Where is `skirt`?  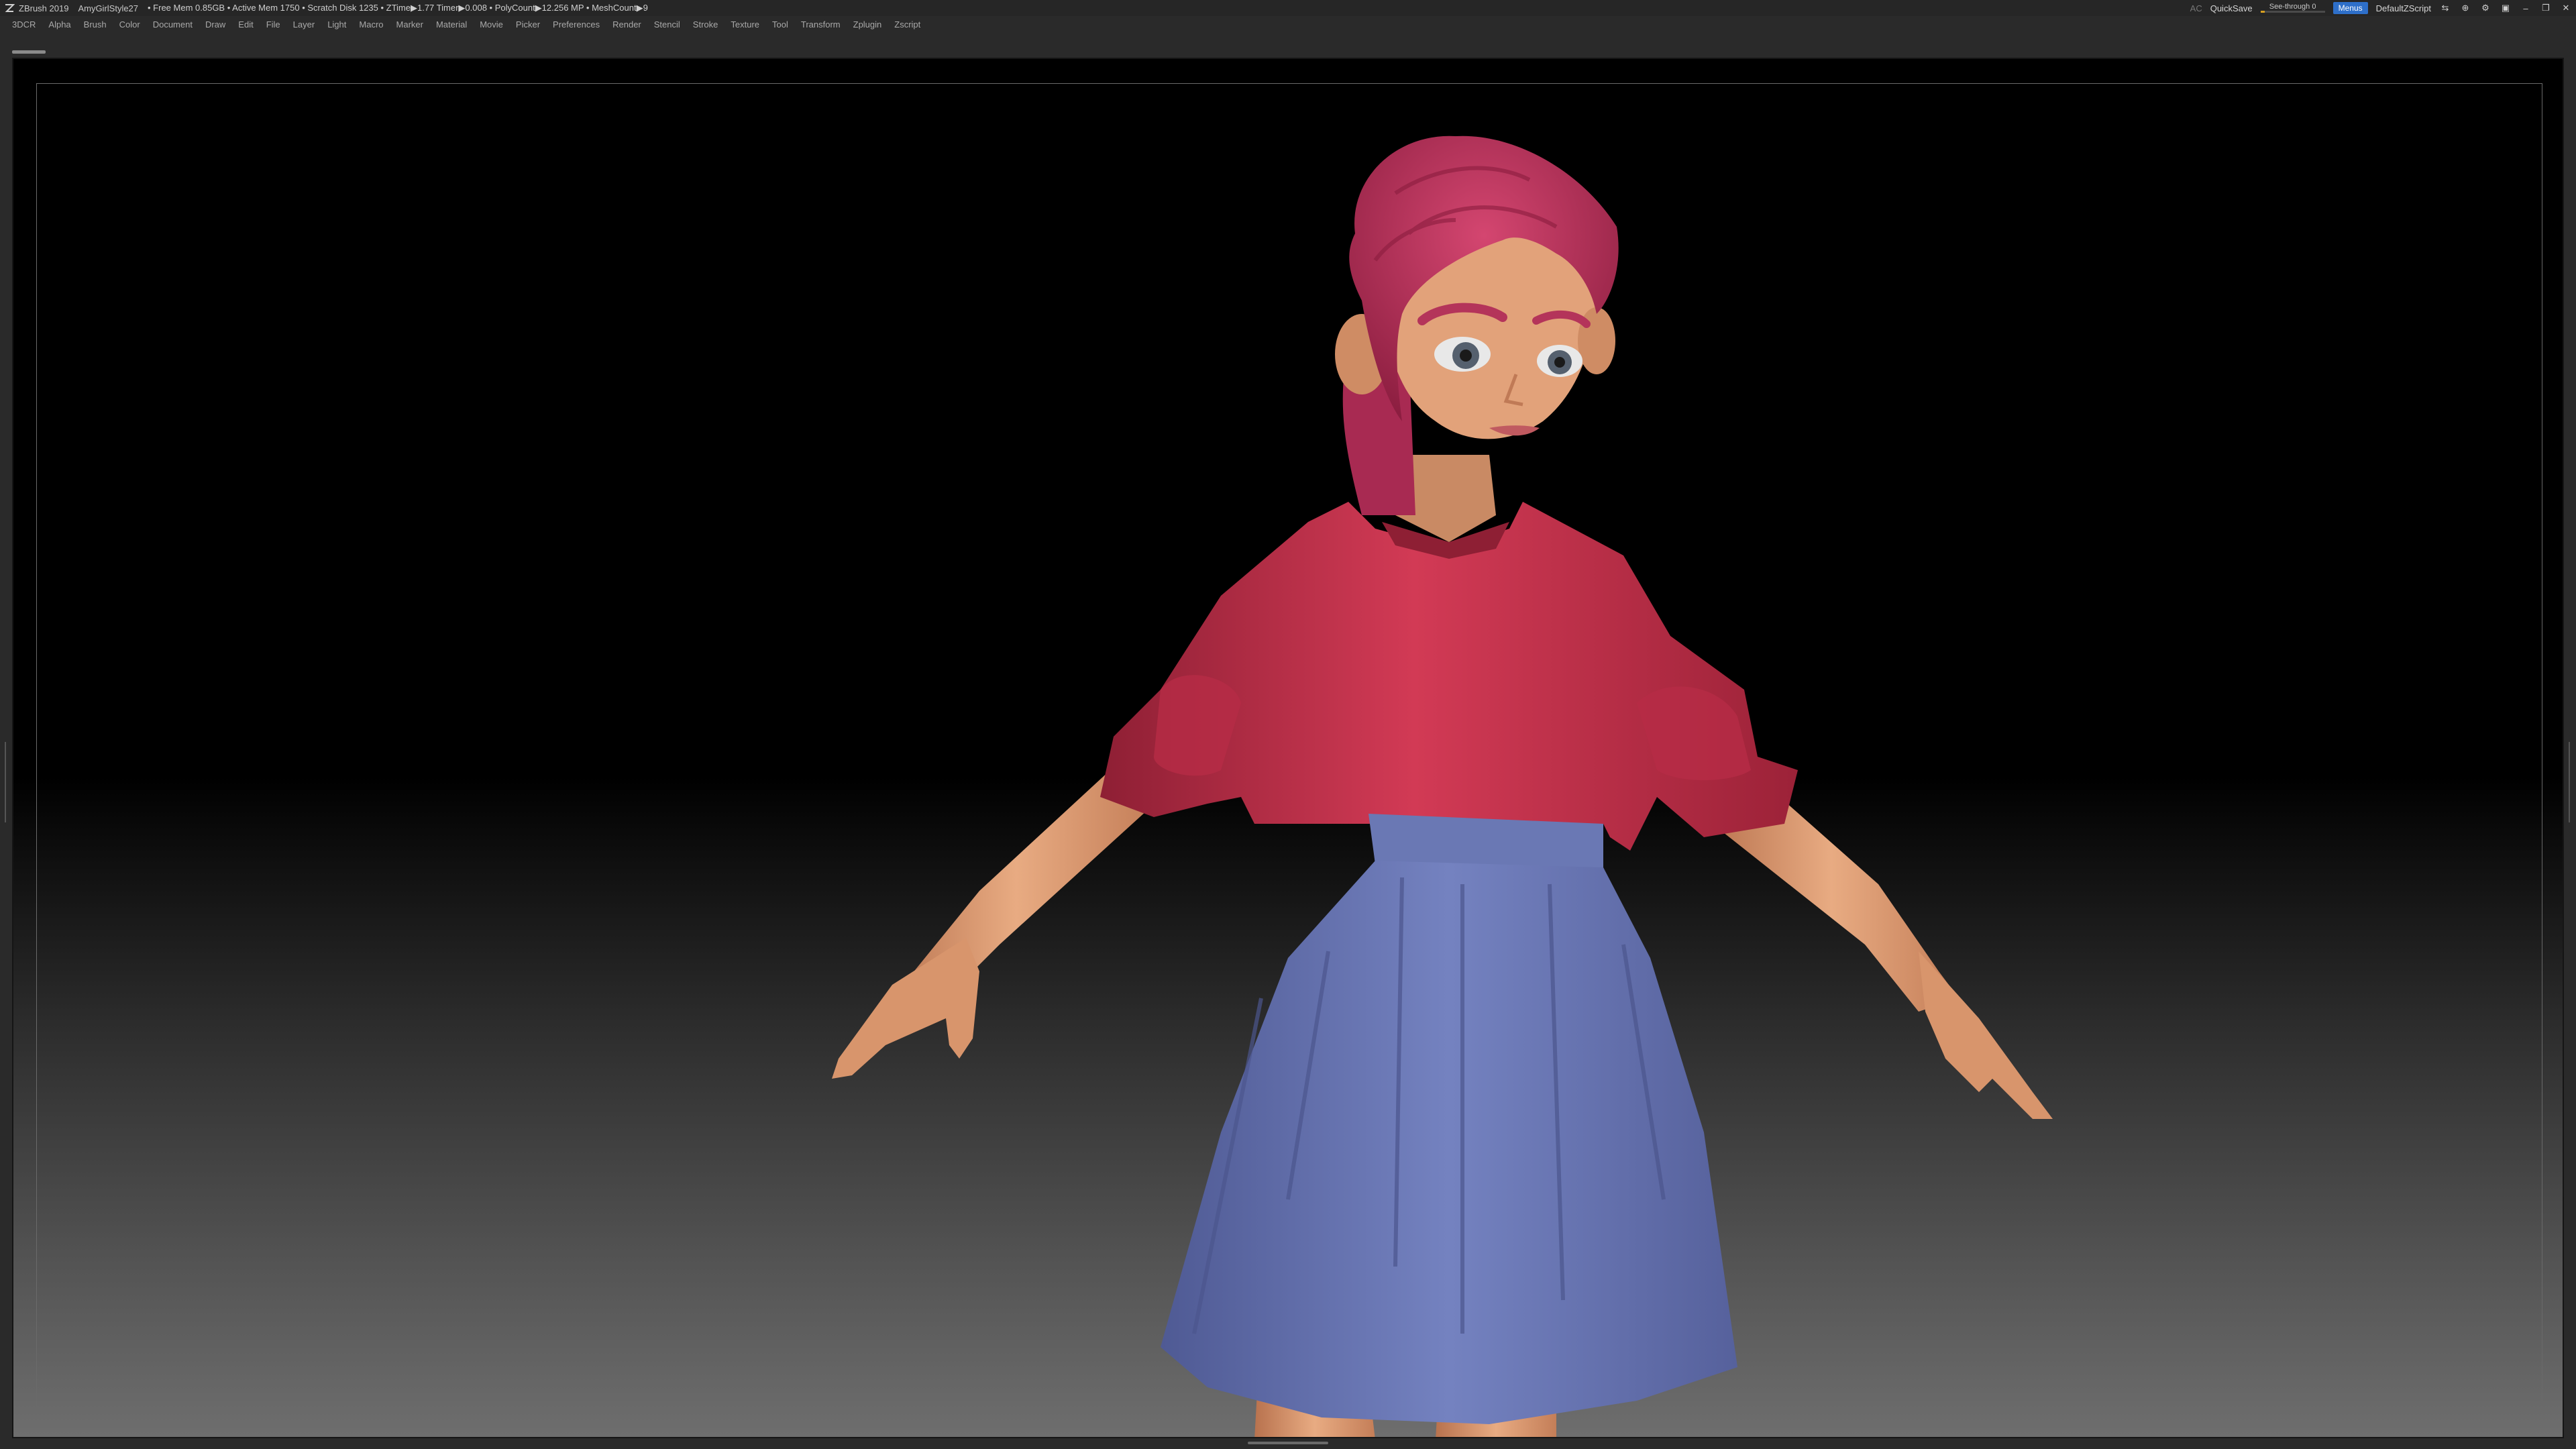
skirt is located at coordinates (1449, 1119).